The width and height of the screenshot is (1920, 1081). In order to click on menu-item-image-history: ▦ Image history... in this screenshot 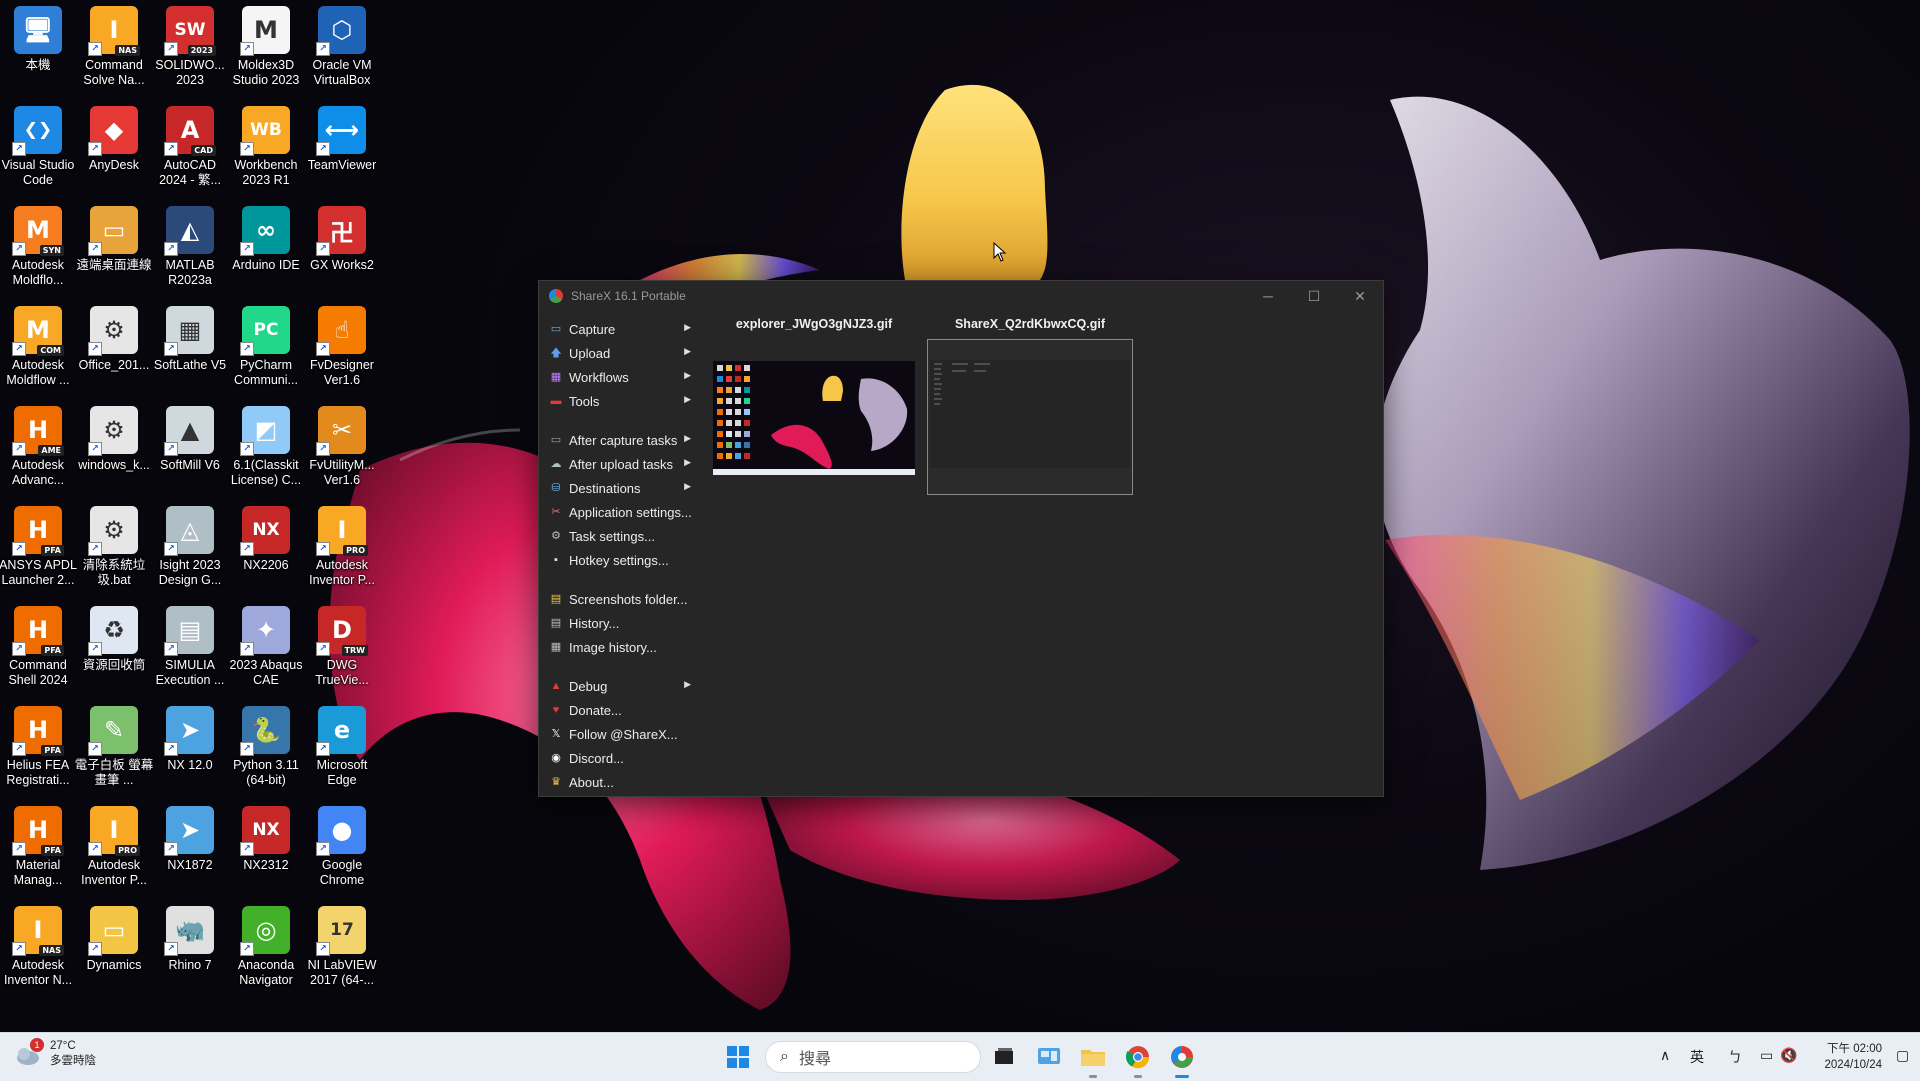, I will do `click(623, 647)`.